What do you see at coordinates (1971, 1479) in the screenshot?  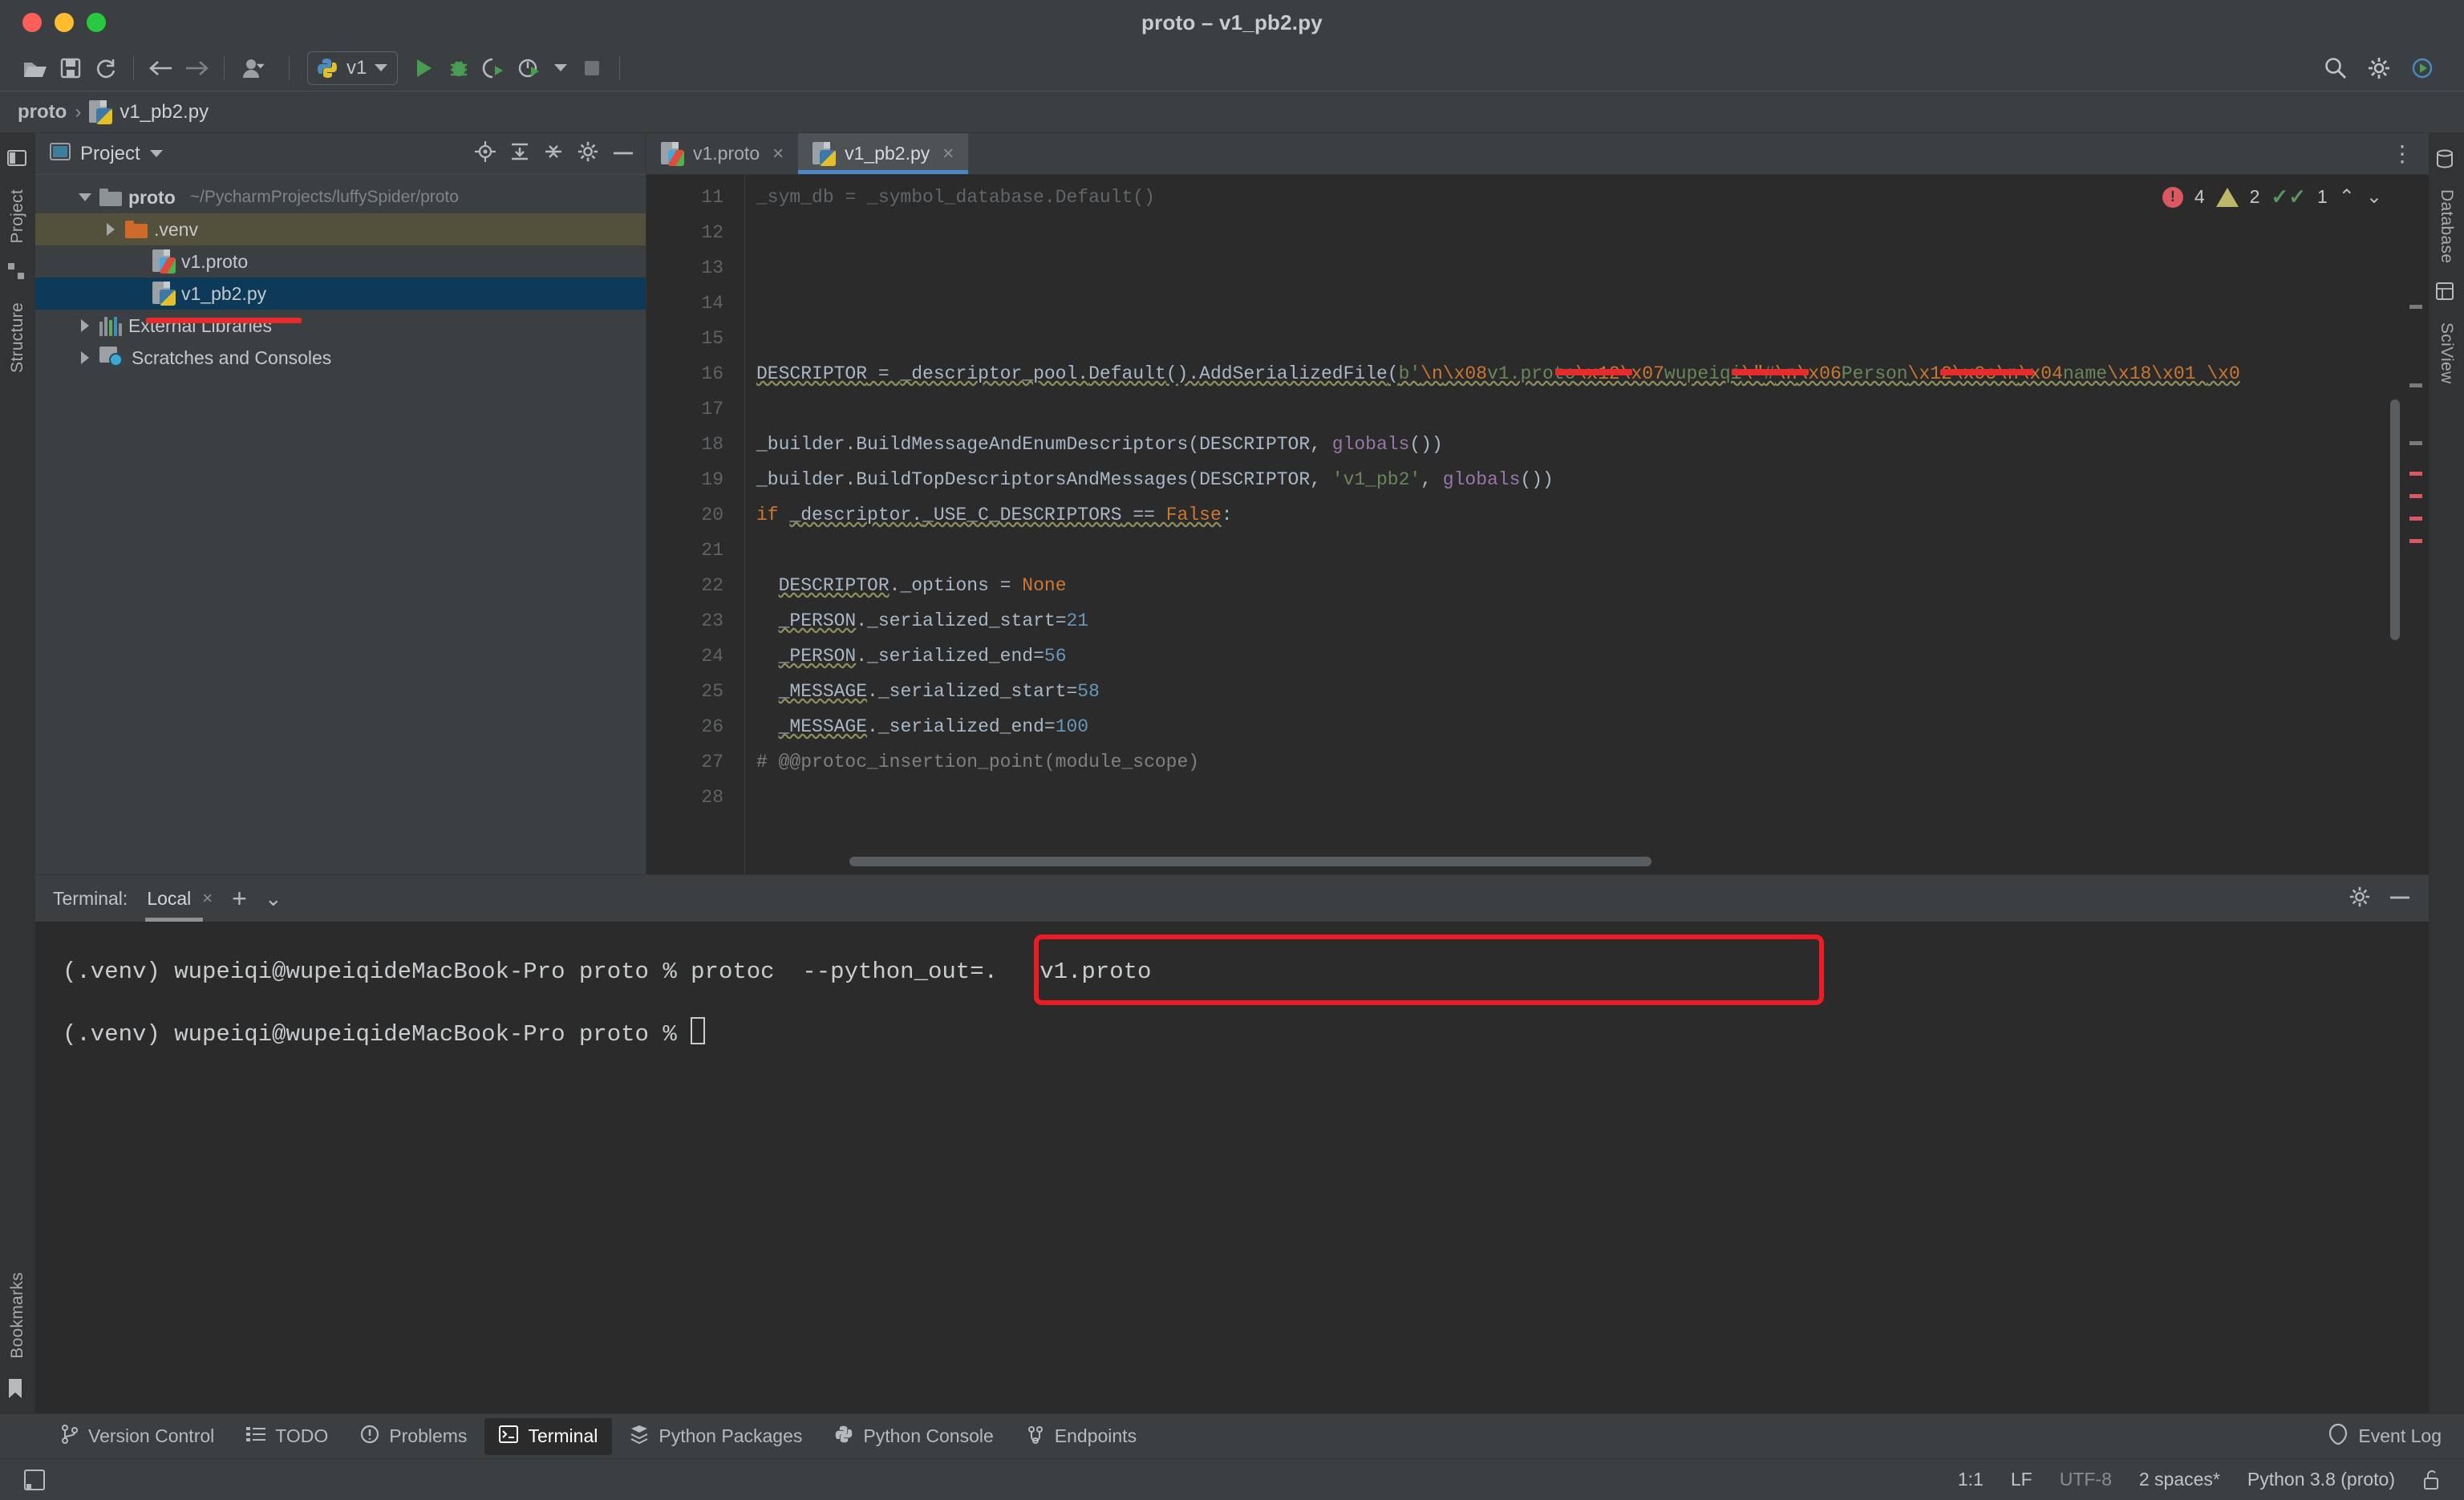 I see `caret-position: 1:1` at bounding box center [1971, 1479].